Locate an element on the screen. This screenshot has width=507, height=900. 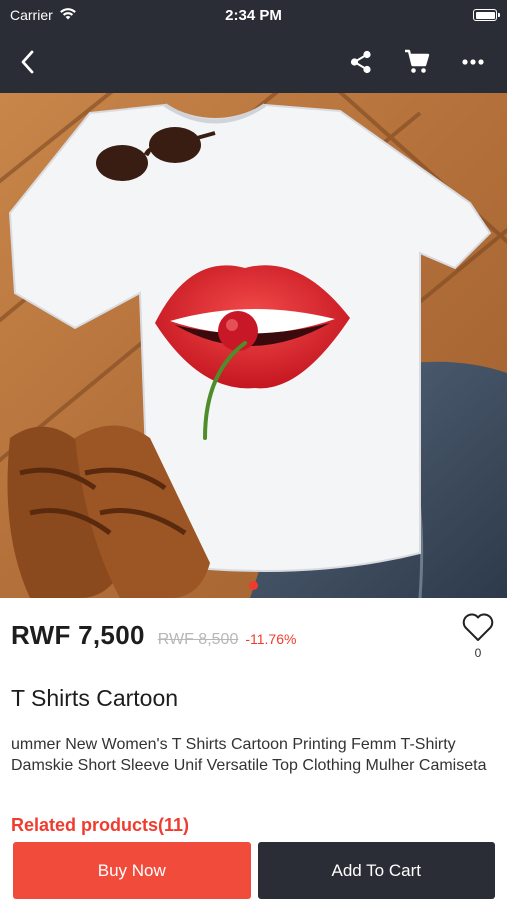
more-button is located at coordinates (473, 62).